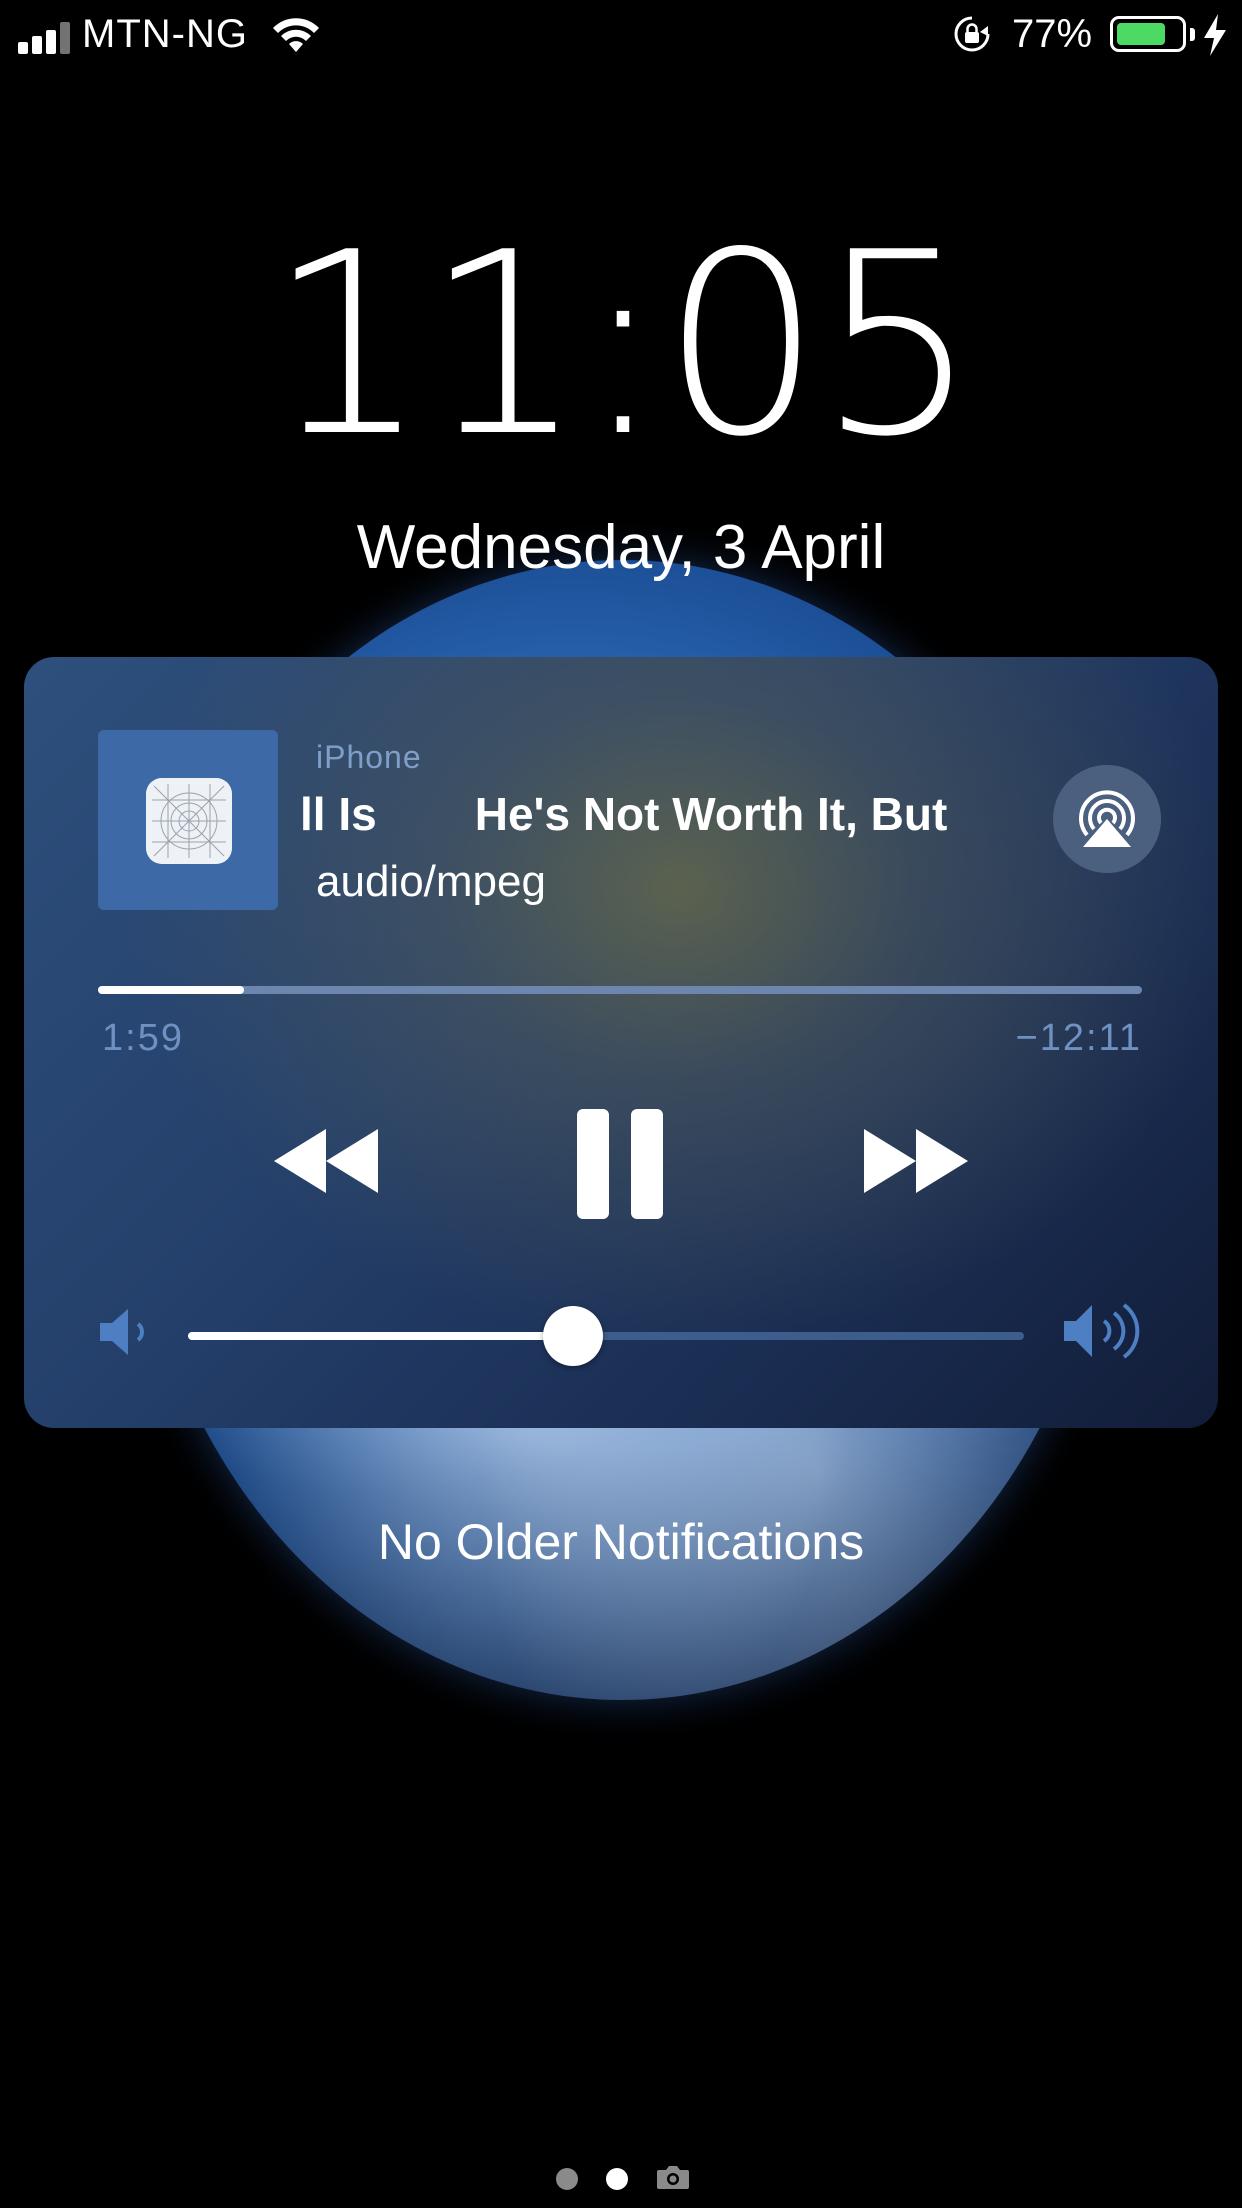 The image size is (1242, 2208). What do you see at coordinates (621, 547) in the screenshot?
I see `lock-date: Wednesday, 3 April` at bounding box center [621, 547].